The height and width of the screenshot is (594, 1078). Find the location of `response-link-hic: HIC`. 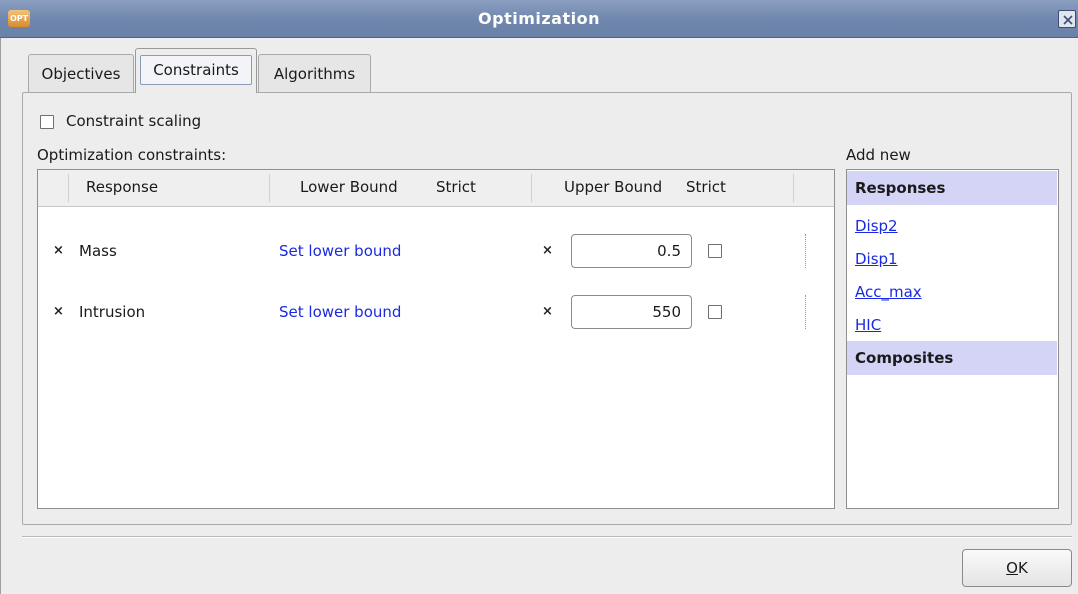

response-link-hic: HIC is located at coordinates (868, 325).